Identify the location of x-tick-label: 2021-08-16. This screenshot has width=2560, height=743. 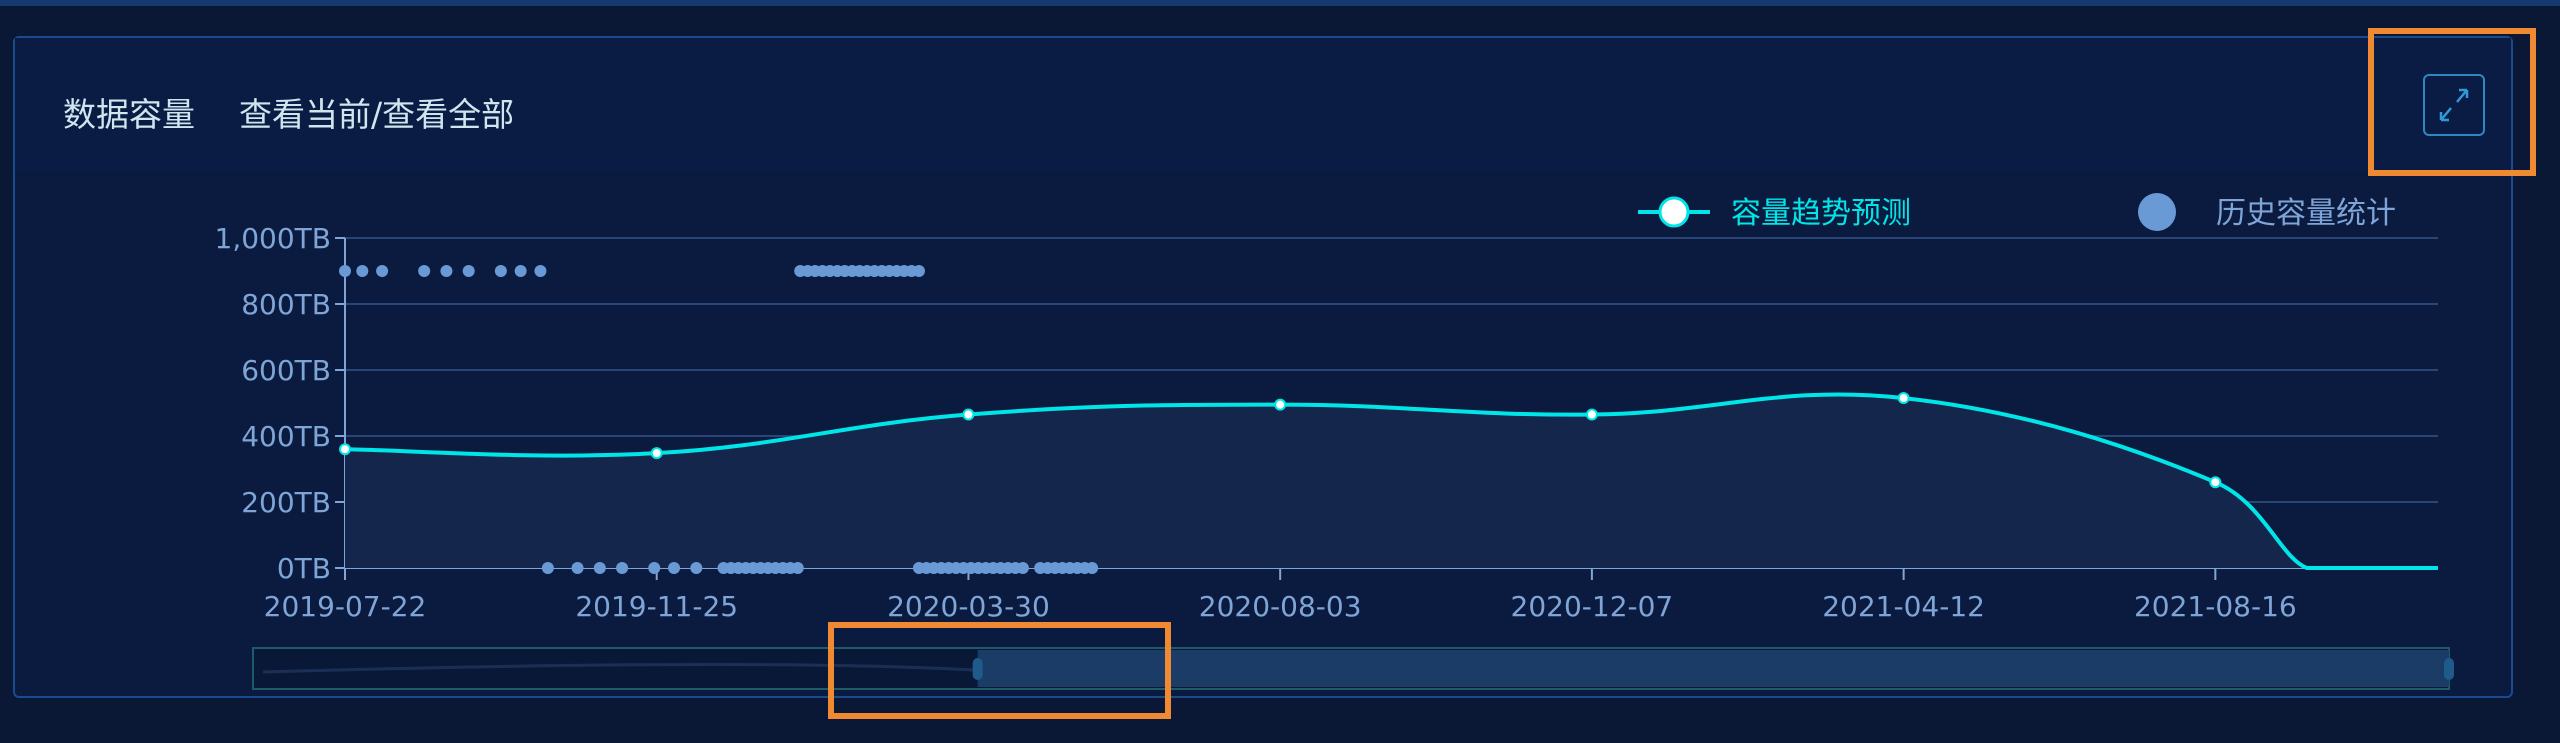
(2215, 606).